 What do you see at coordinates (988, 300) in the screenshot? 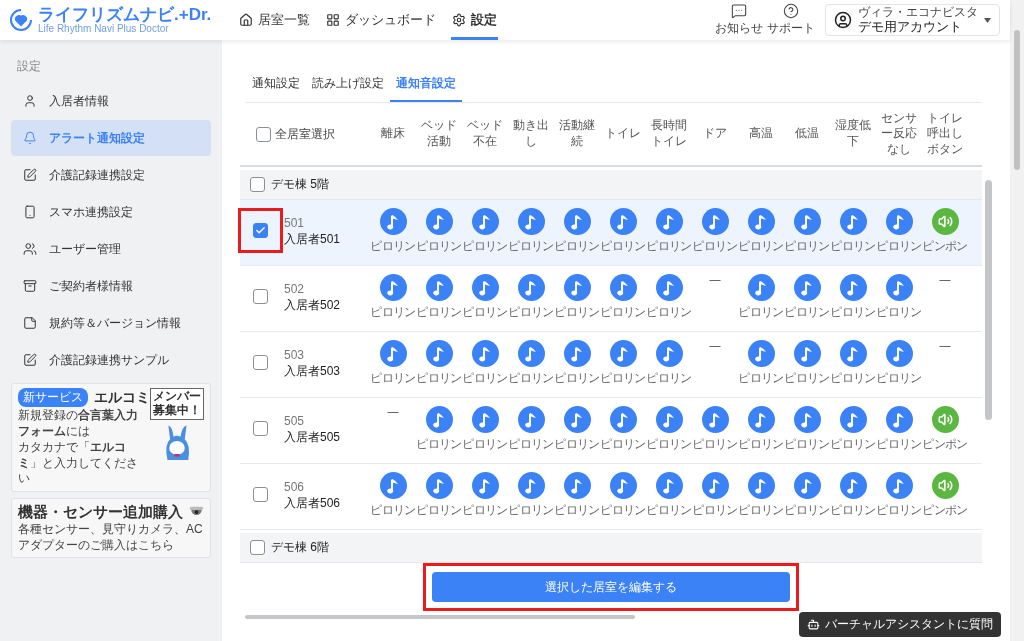
I see `vertical-scrollbar` at bounding box center [988, 300].